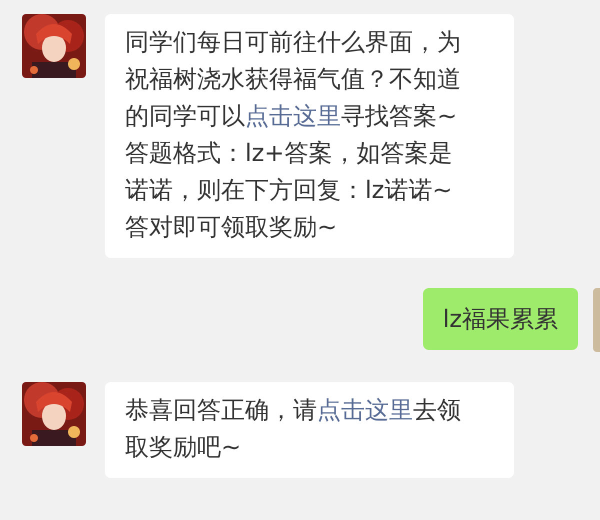 The height and width of the screenshot is (520, 600). Describe the element at coordinates (293, 429) in the screenshot. I see `message-text: 恭喜回答正确，请点击这里去领取奖励吧~` at that location.